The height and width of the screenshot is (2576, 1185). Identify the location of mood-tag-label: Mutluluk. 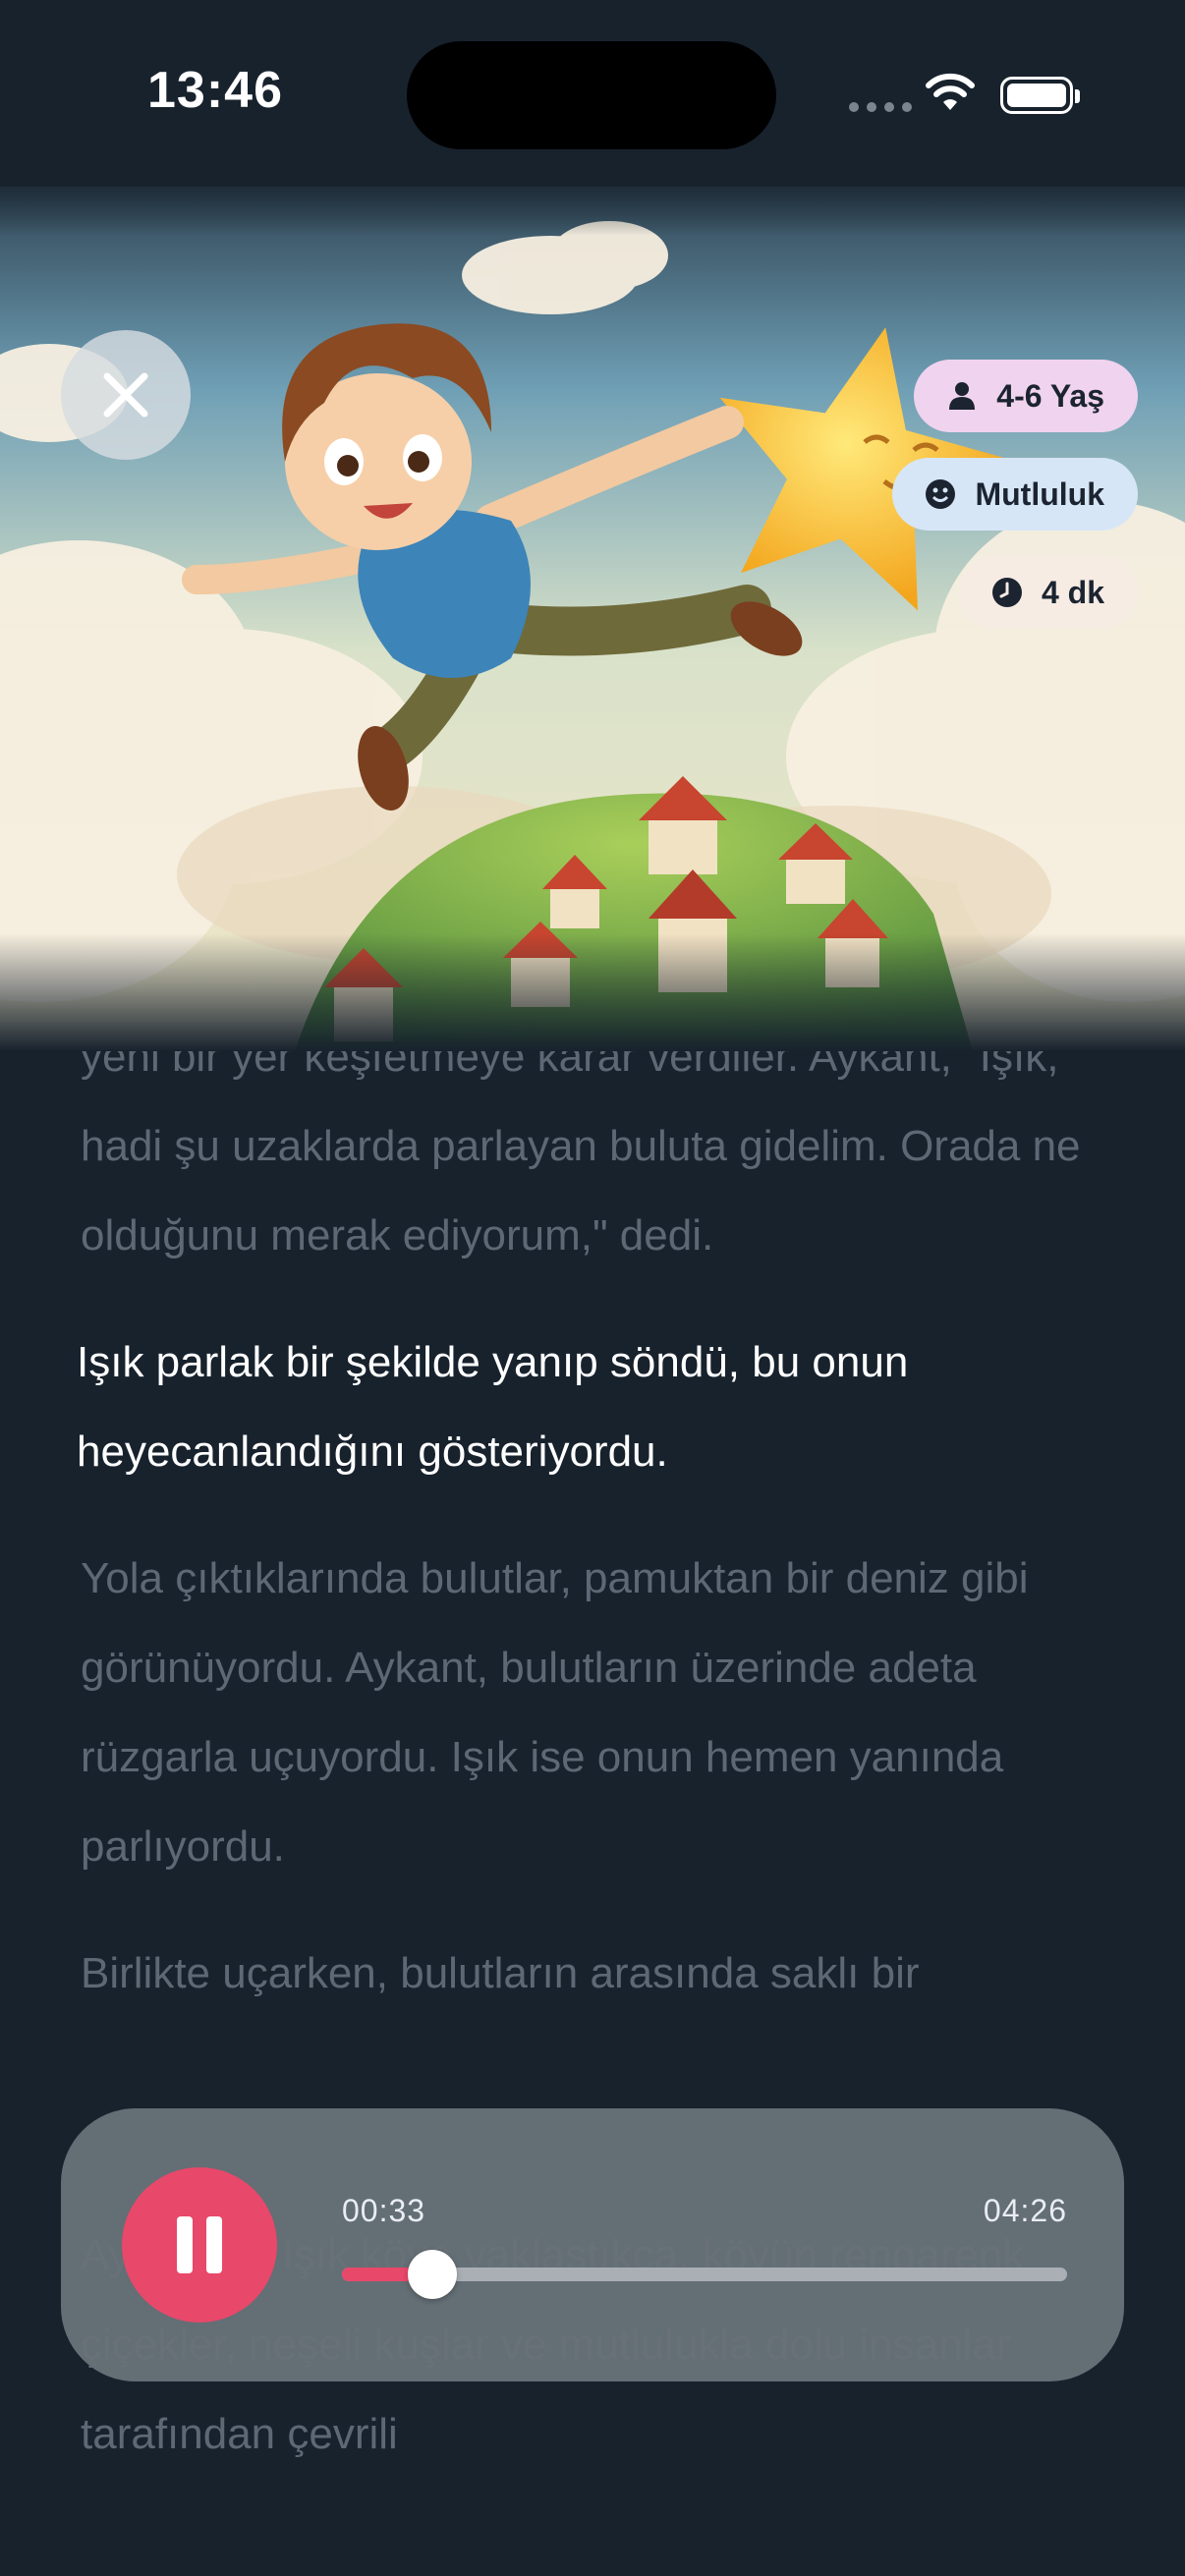
(1040, 494).